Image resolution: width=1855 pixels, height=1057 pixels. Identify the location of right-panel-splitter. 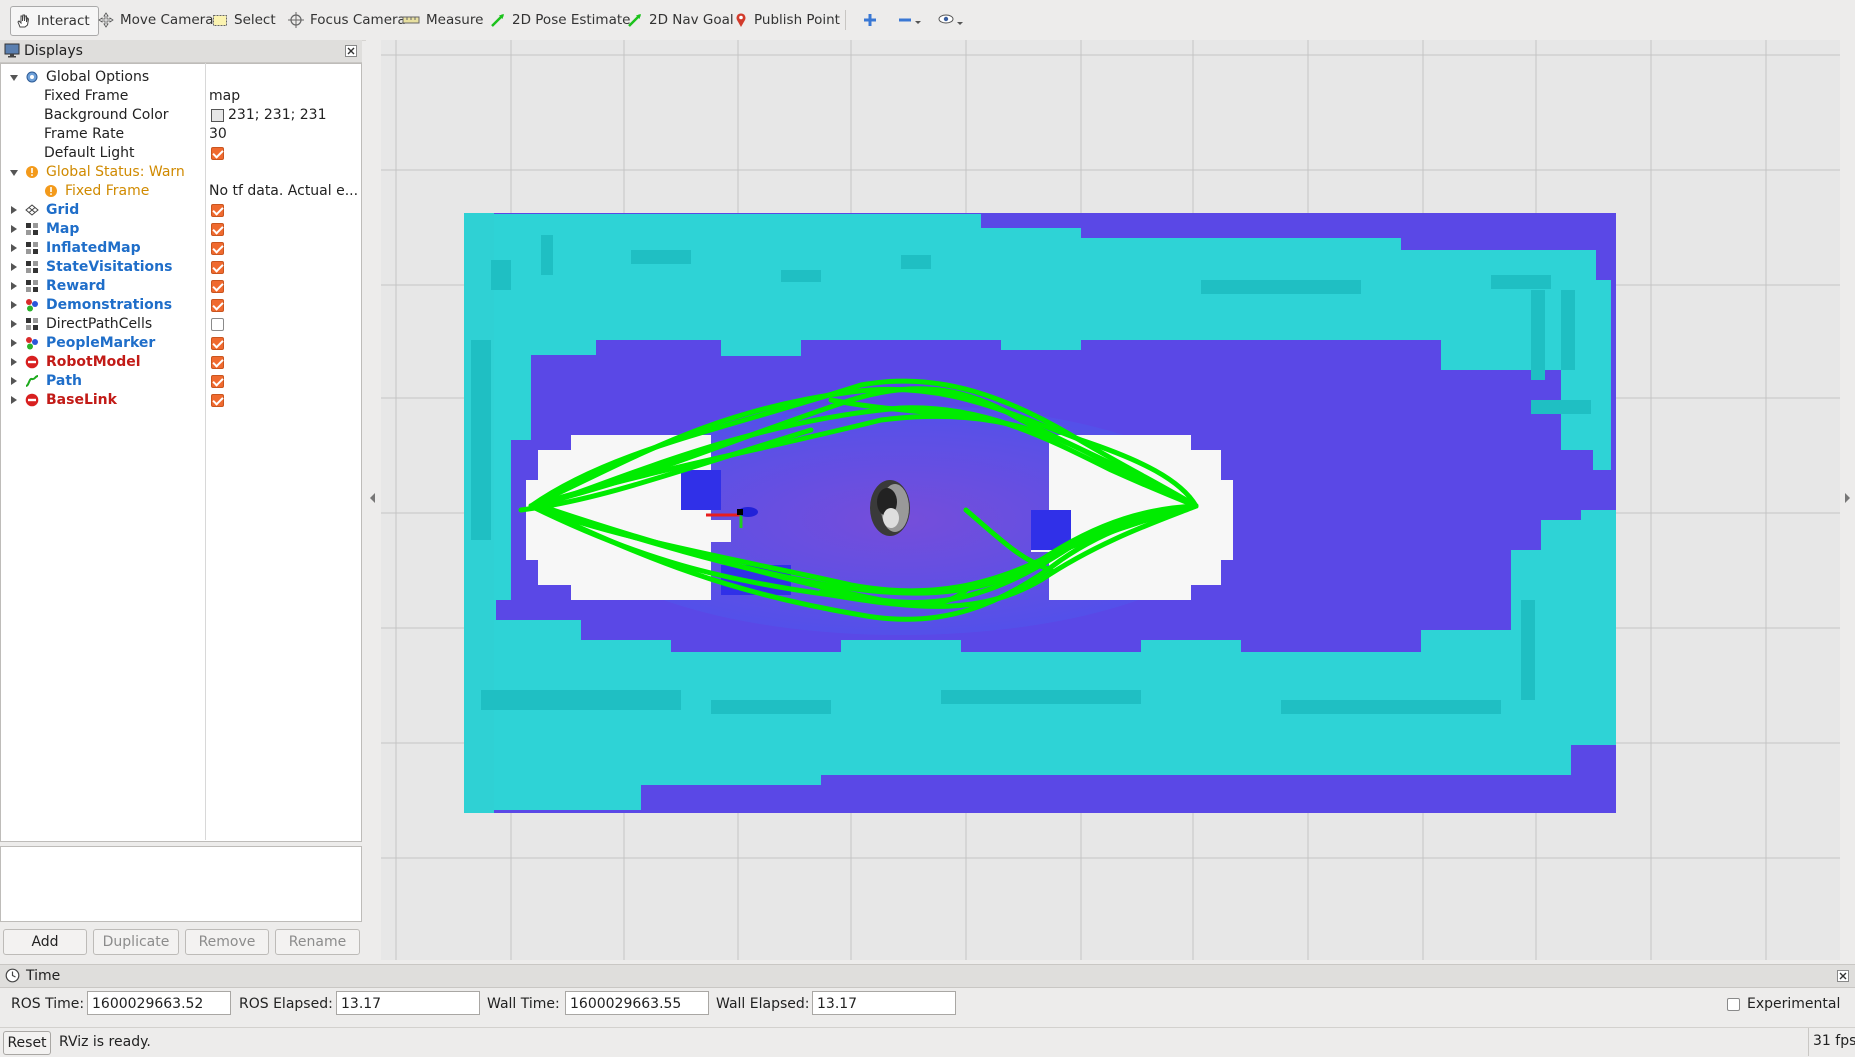
(1847, 500).